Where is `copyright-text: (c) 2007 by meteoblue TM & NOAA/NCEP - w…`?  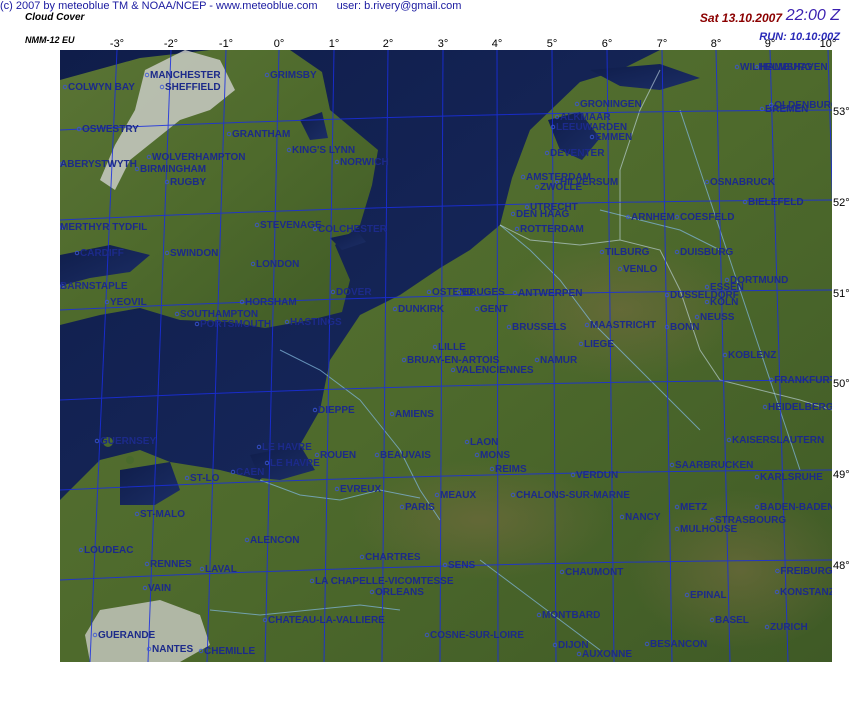
copyright-text: (c) 2007 by meteoblue TM & NOAA/NCEP - w… is located at coordinates (159, 6).